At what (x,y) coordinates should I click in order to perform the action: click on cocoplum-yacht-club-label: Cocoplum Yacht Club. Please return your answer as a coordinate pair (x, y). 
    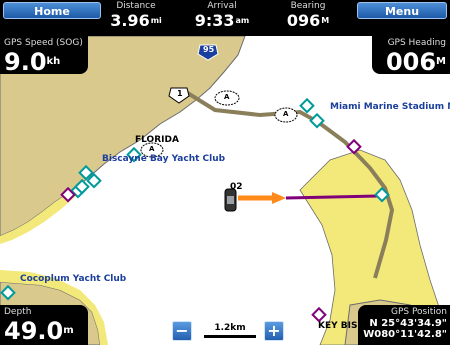
    Looking at the image, I should click on (73, 279).